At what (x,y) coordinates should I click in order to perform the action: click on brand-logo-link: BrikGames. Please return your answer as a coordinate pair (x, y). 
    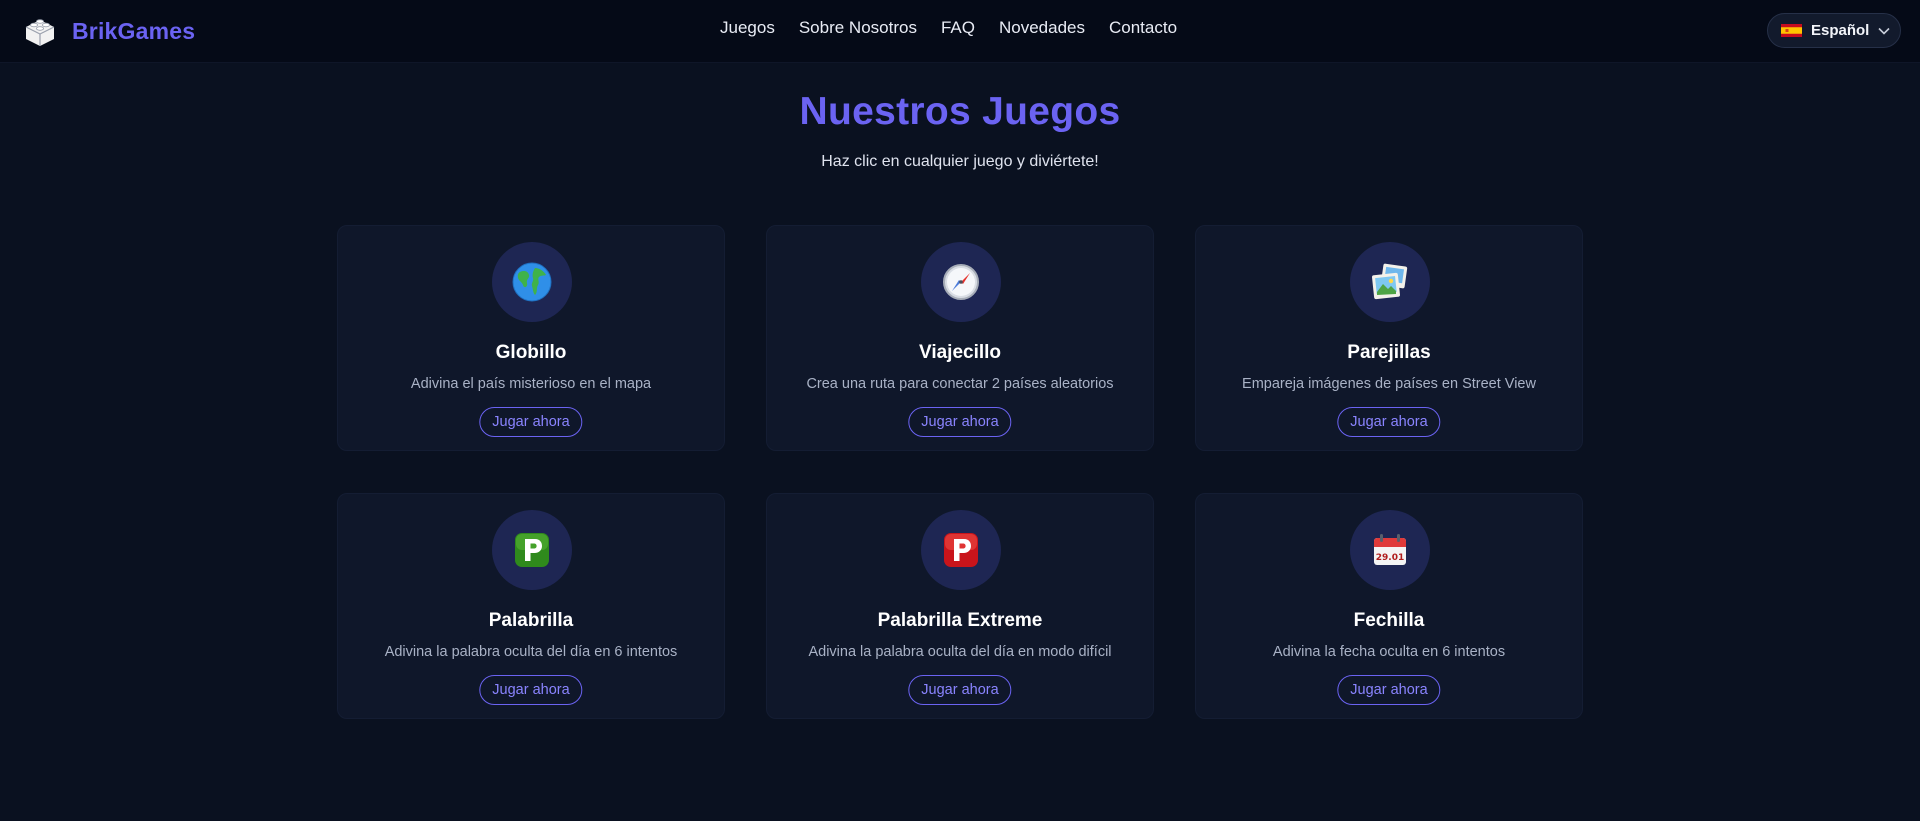
    Looking at the image, I should click on (108, 31).